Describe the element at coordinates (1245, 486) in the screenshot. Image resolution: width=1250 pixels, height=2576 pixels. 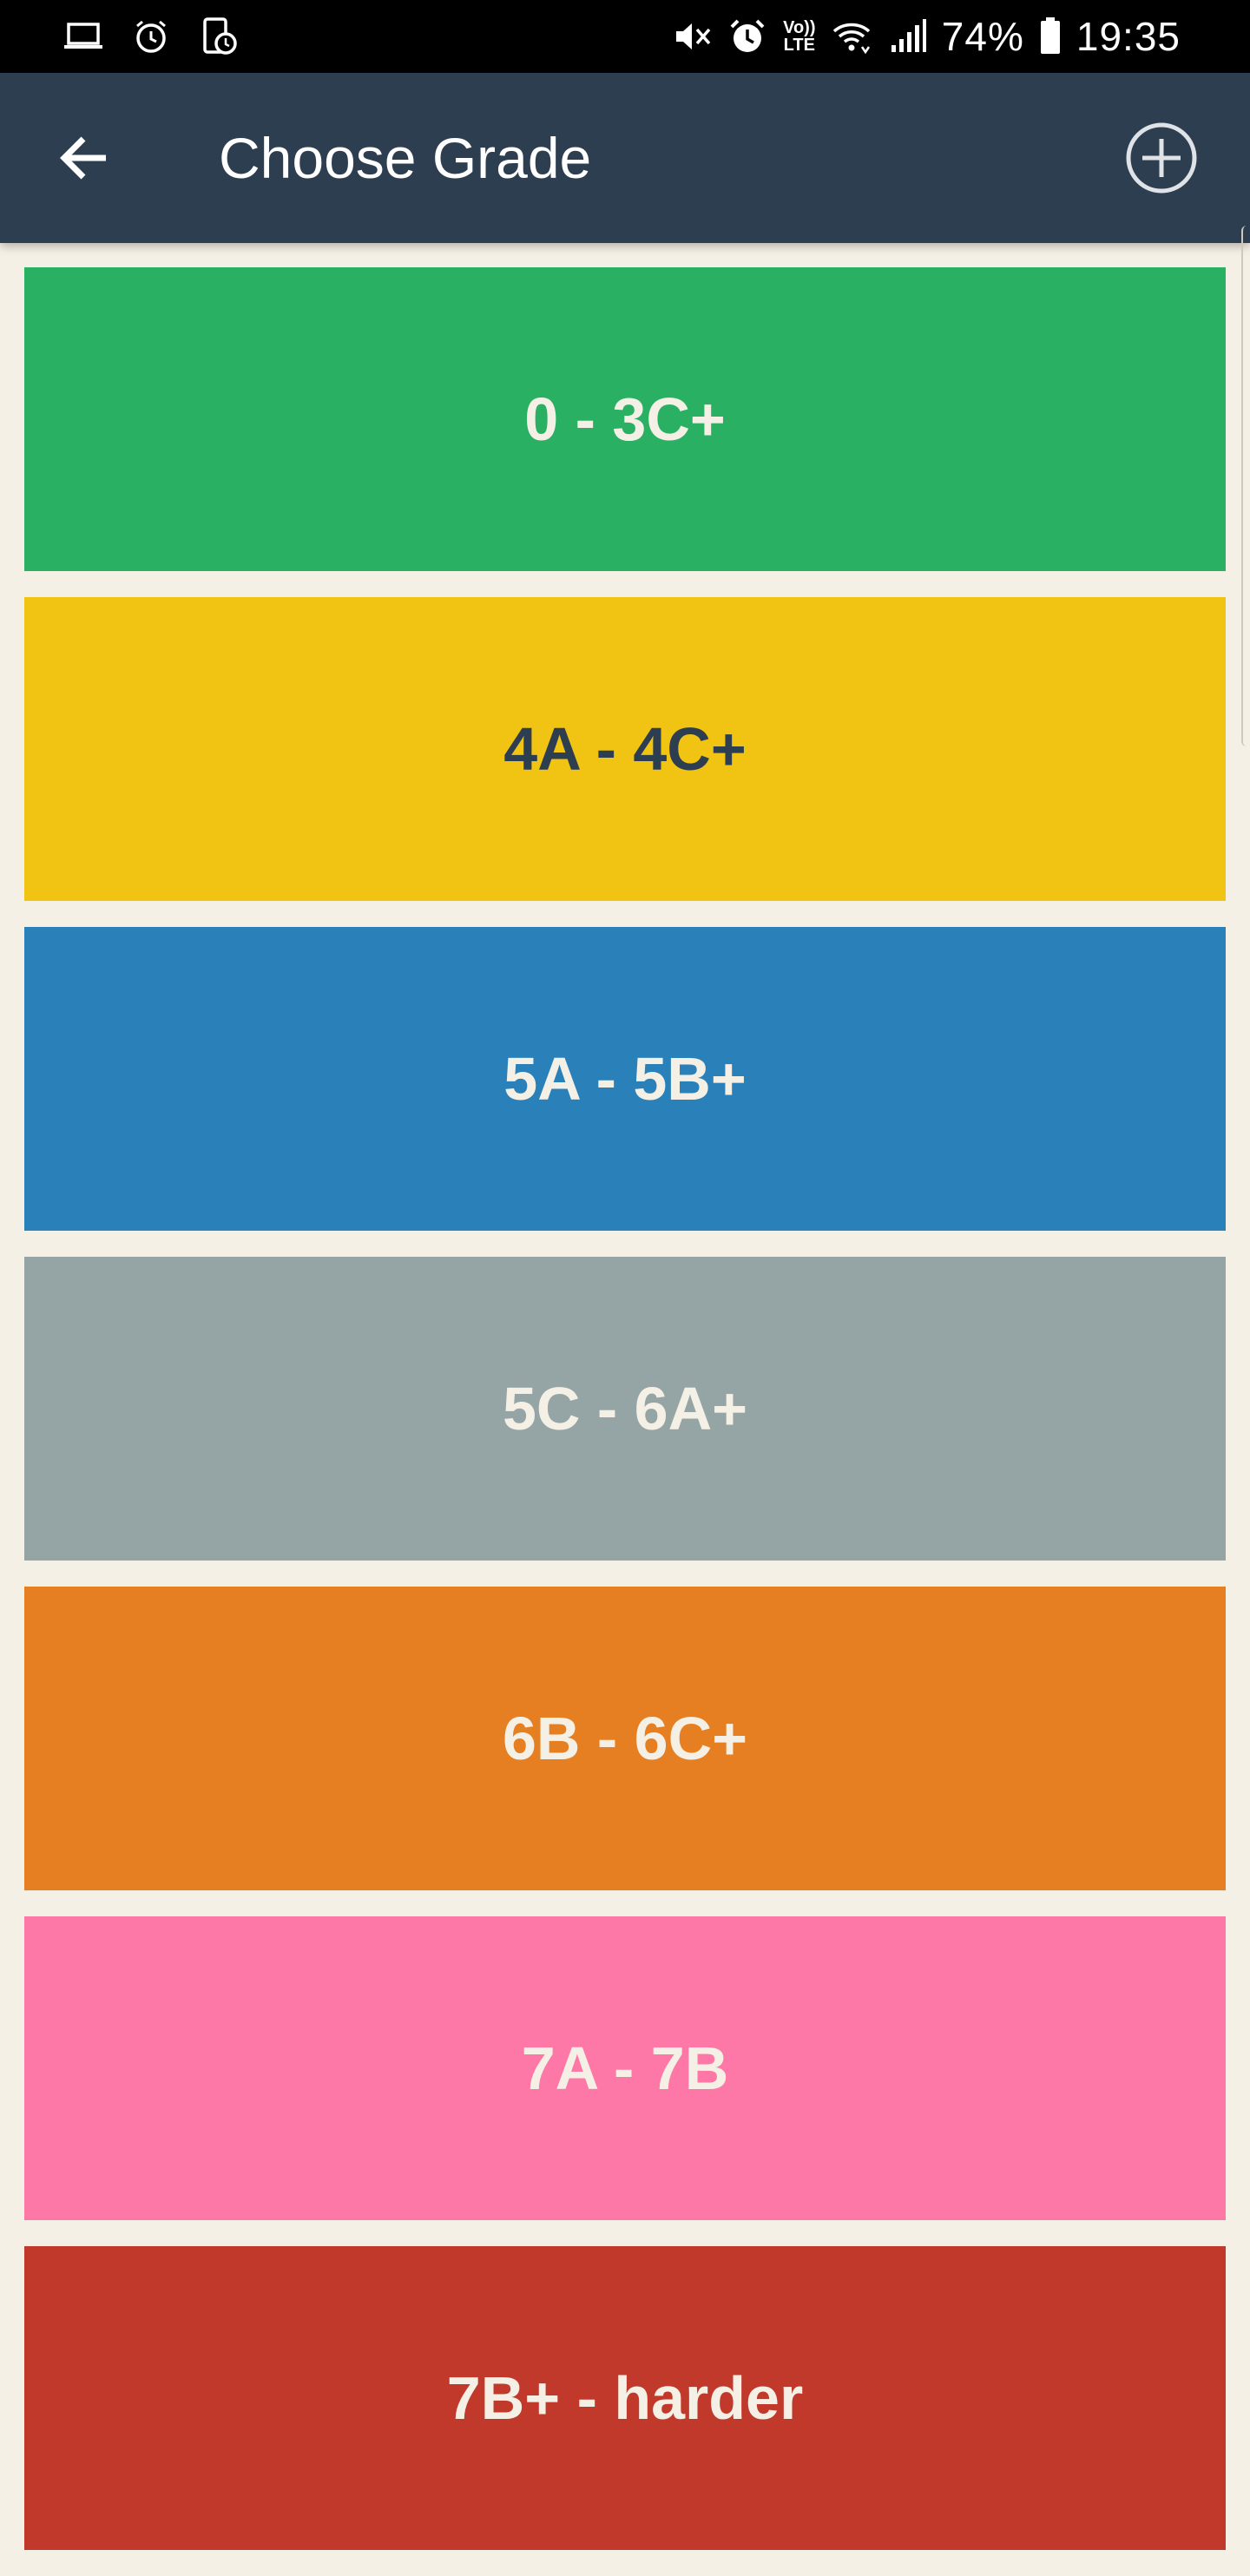
I see `scroll-indicator` at that location.